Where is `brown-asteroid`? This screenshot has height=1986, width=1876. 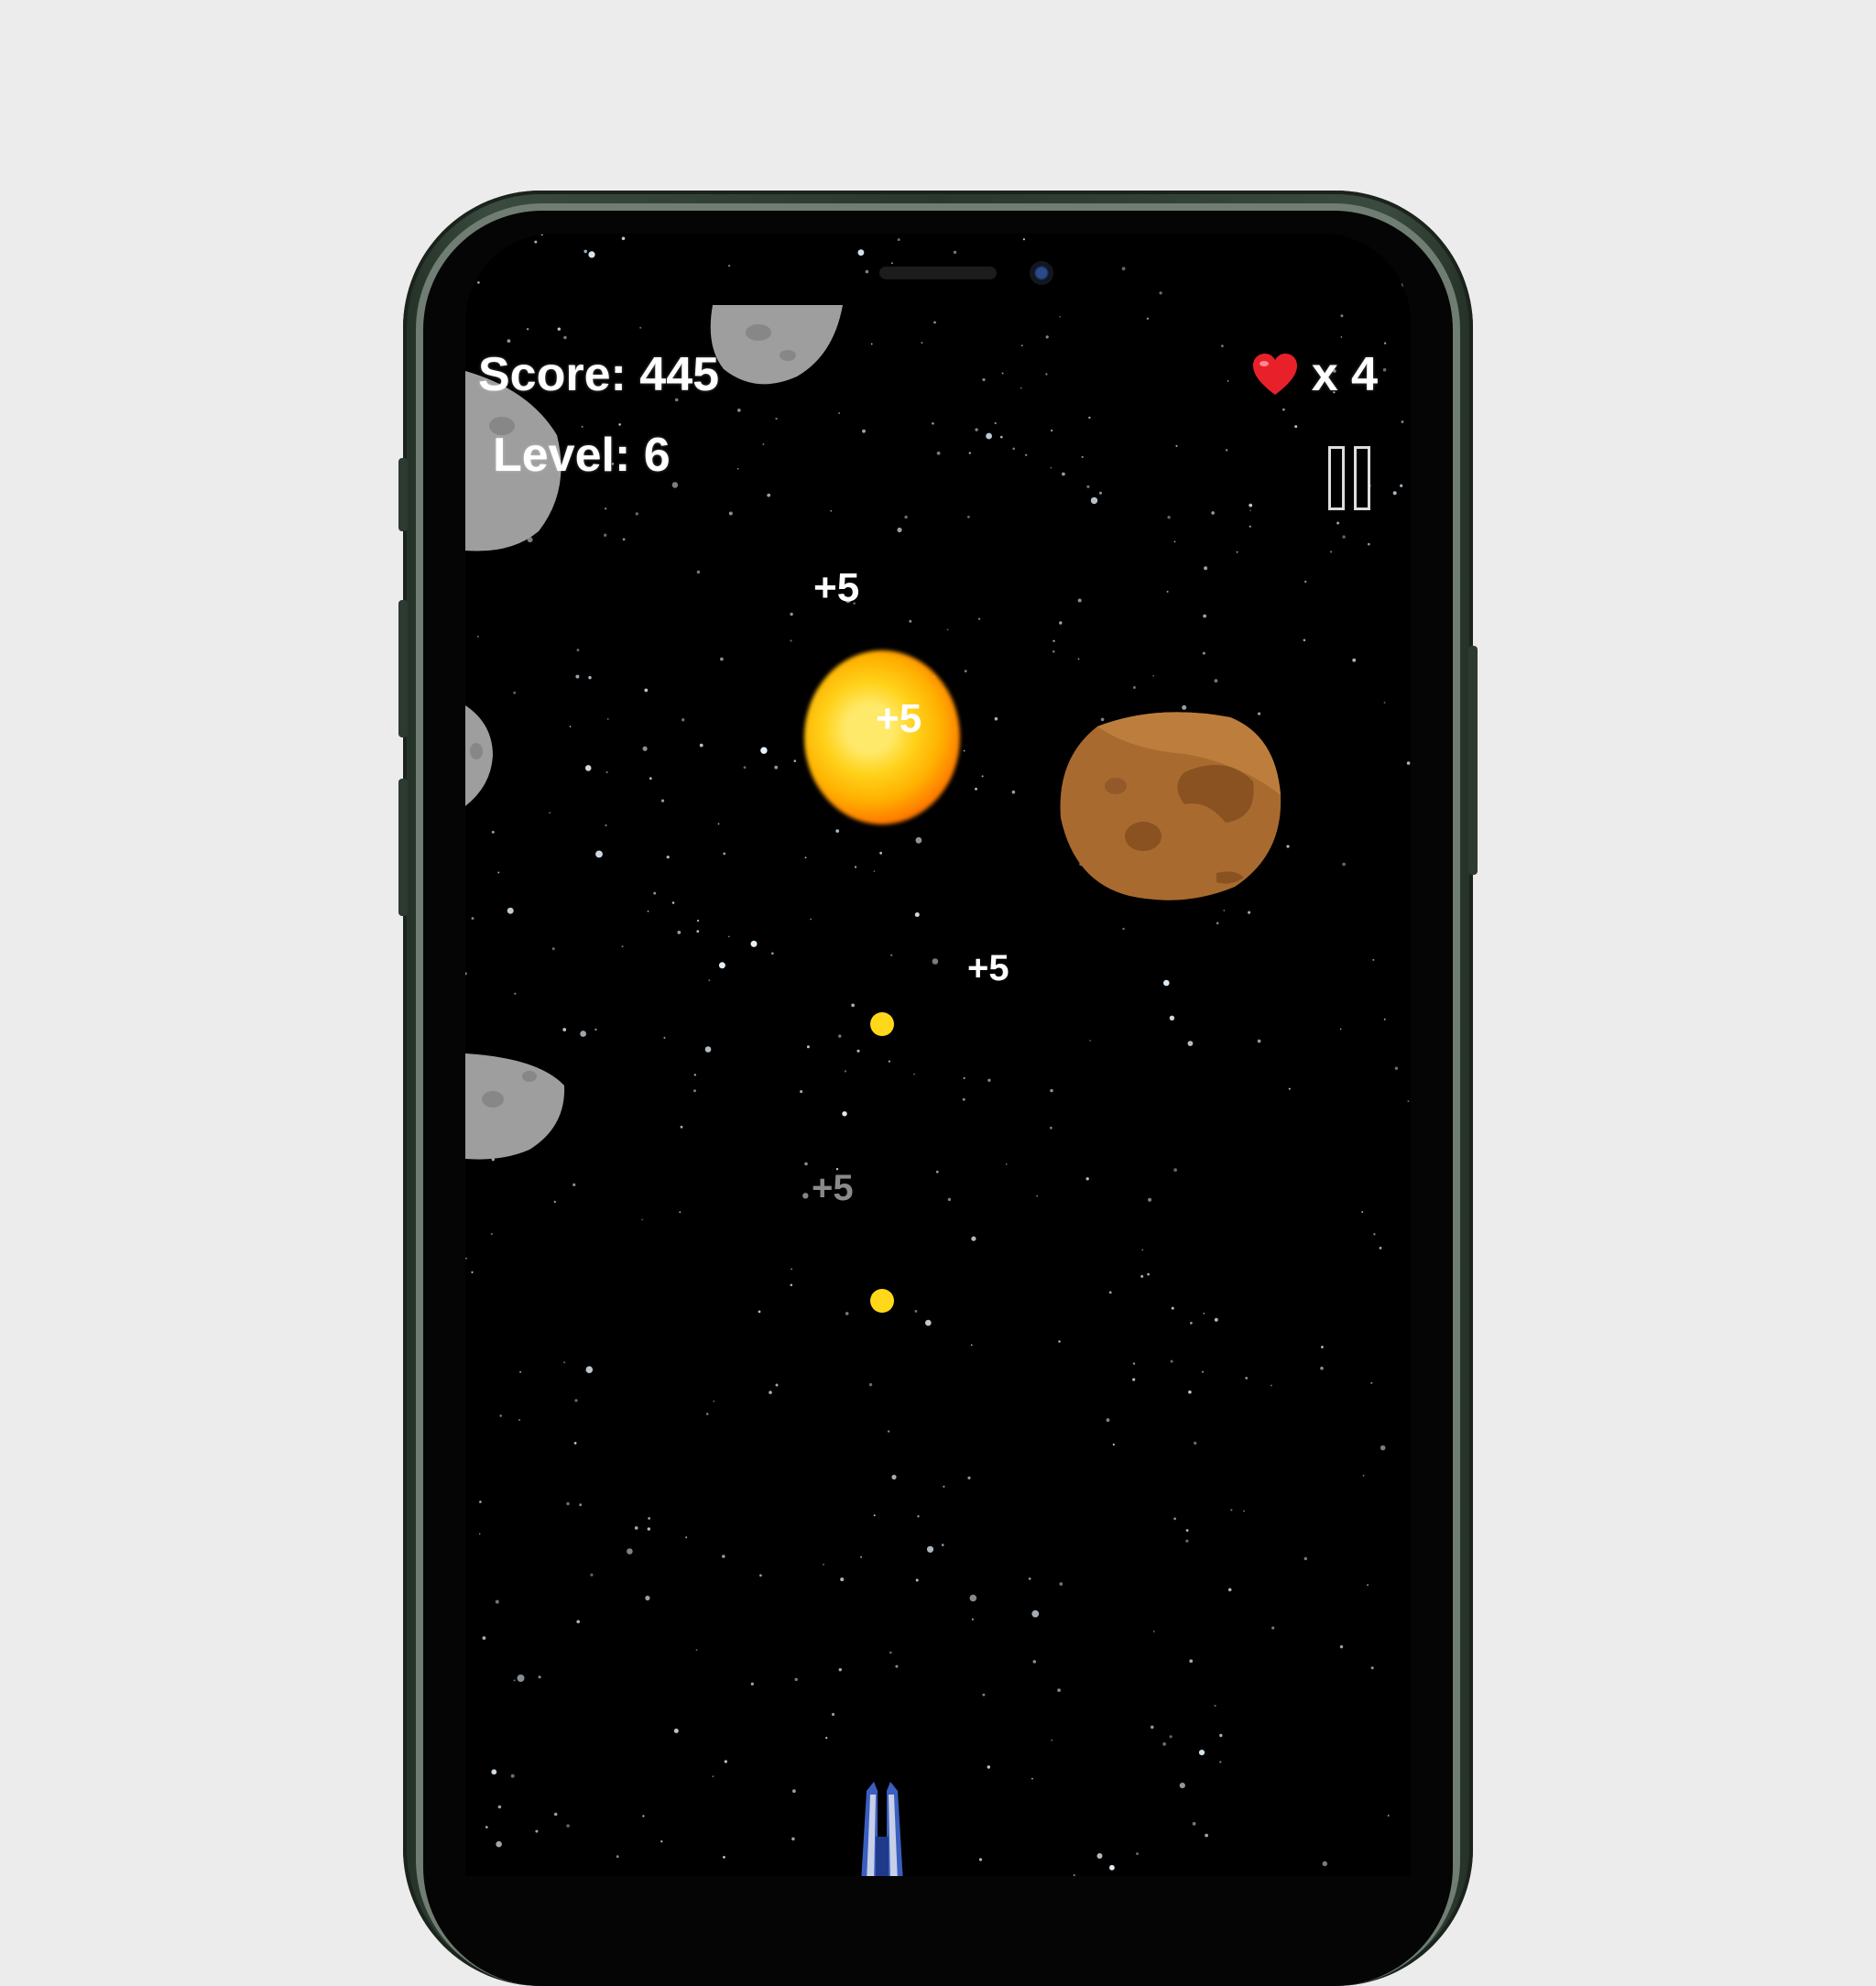 brown-asteroid is located at coordinates (1171, 806).